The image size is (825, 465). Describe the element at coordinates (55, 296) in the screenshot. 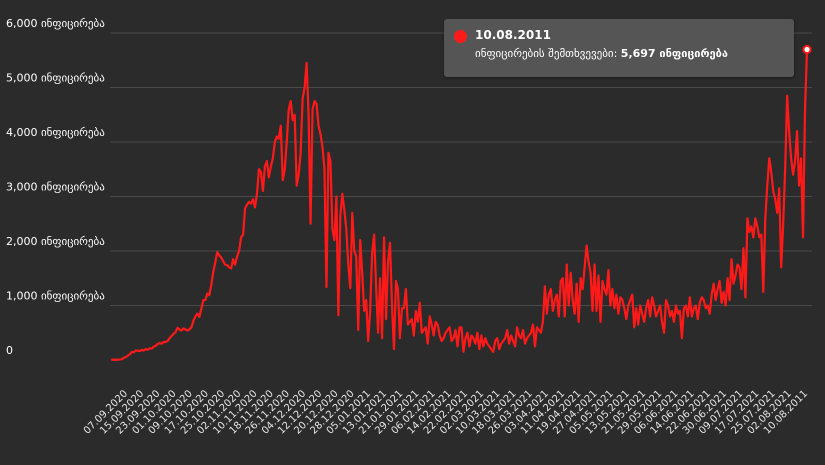

I see `y-tick-label: 1,000 ინფიცირება` at that location.